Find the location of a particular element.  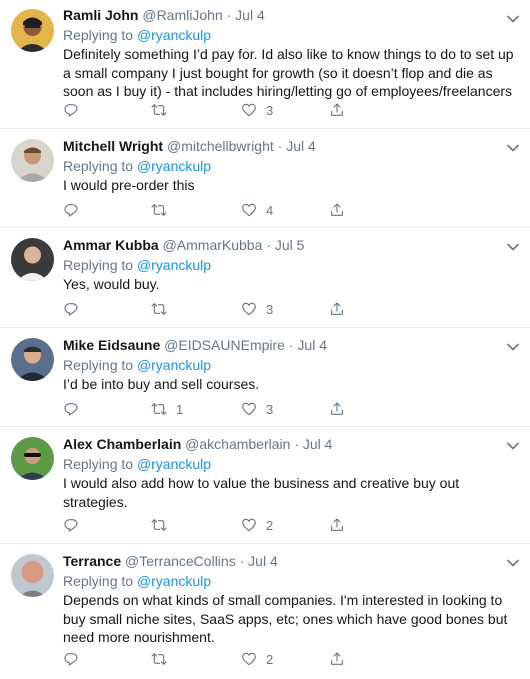

tweet-date: Jul 5 is located at coordinates (290, 245).